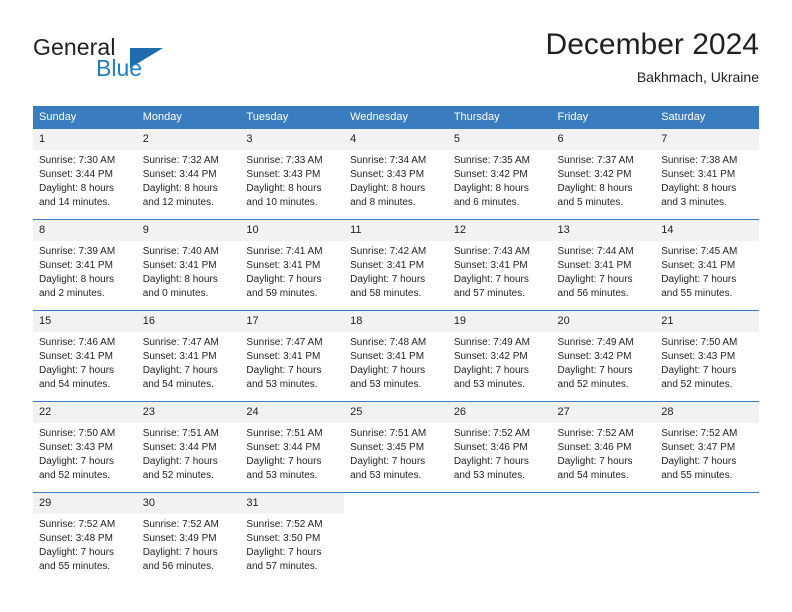  I want to click on day-number: 15, so click(85, 321).